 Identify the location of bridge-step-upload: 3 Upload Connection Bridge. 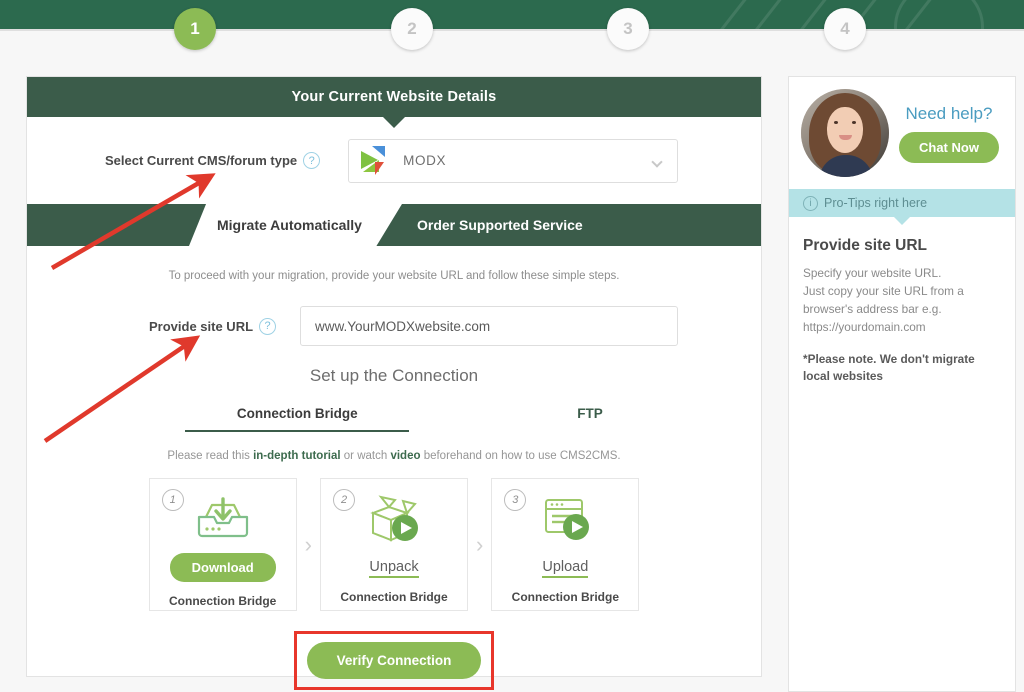
(565, 544).